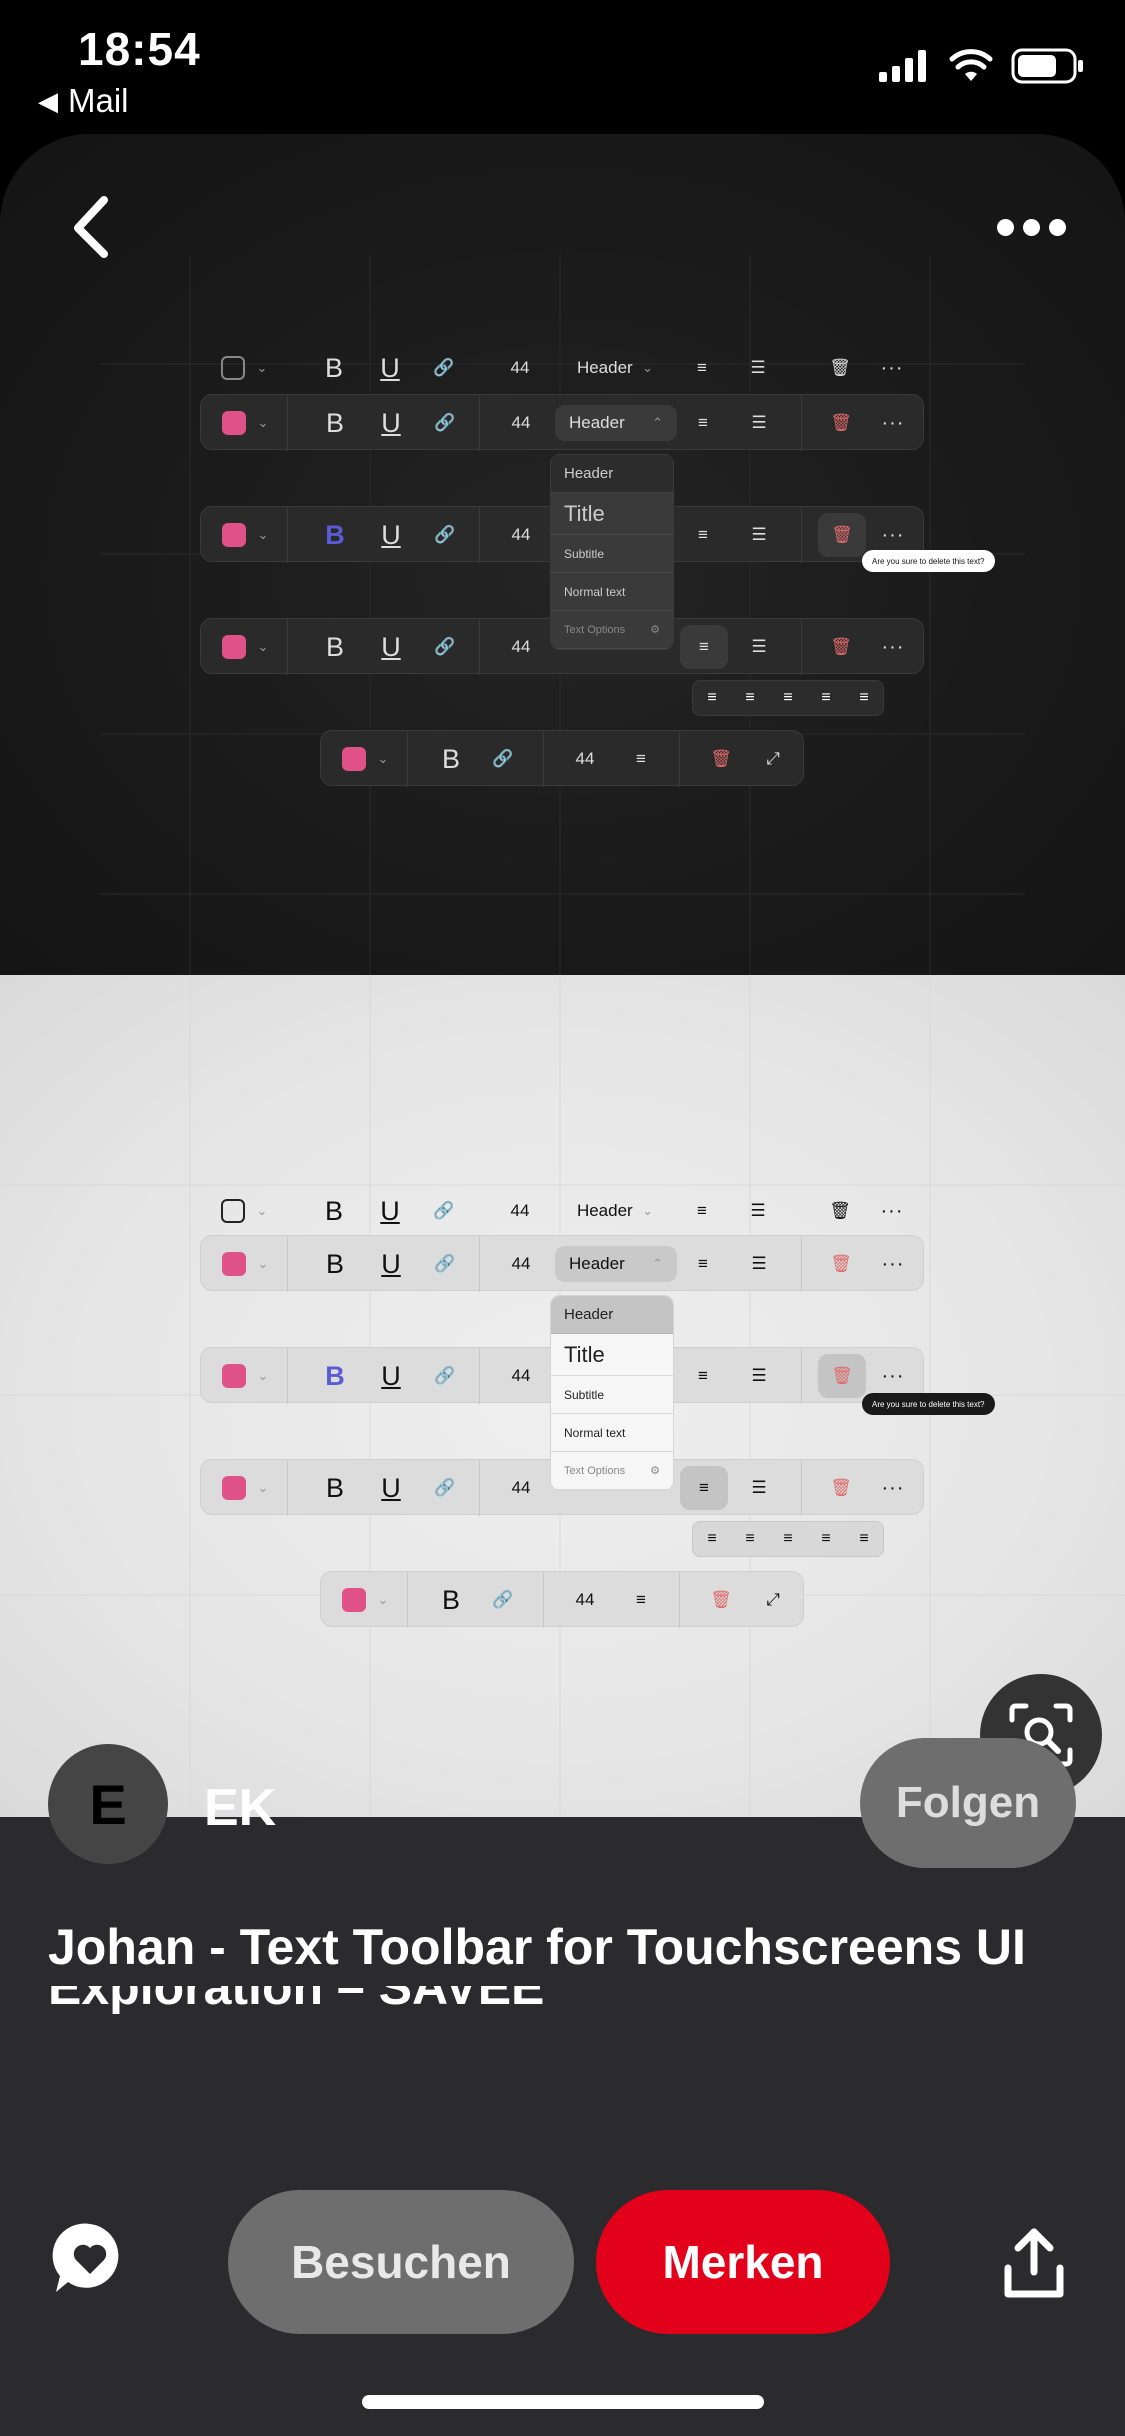 The width and height of the screenshot is (1125, 2436). I want to click on follow-button: Folgen, so click(968, 1803).